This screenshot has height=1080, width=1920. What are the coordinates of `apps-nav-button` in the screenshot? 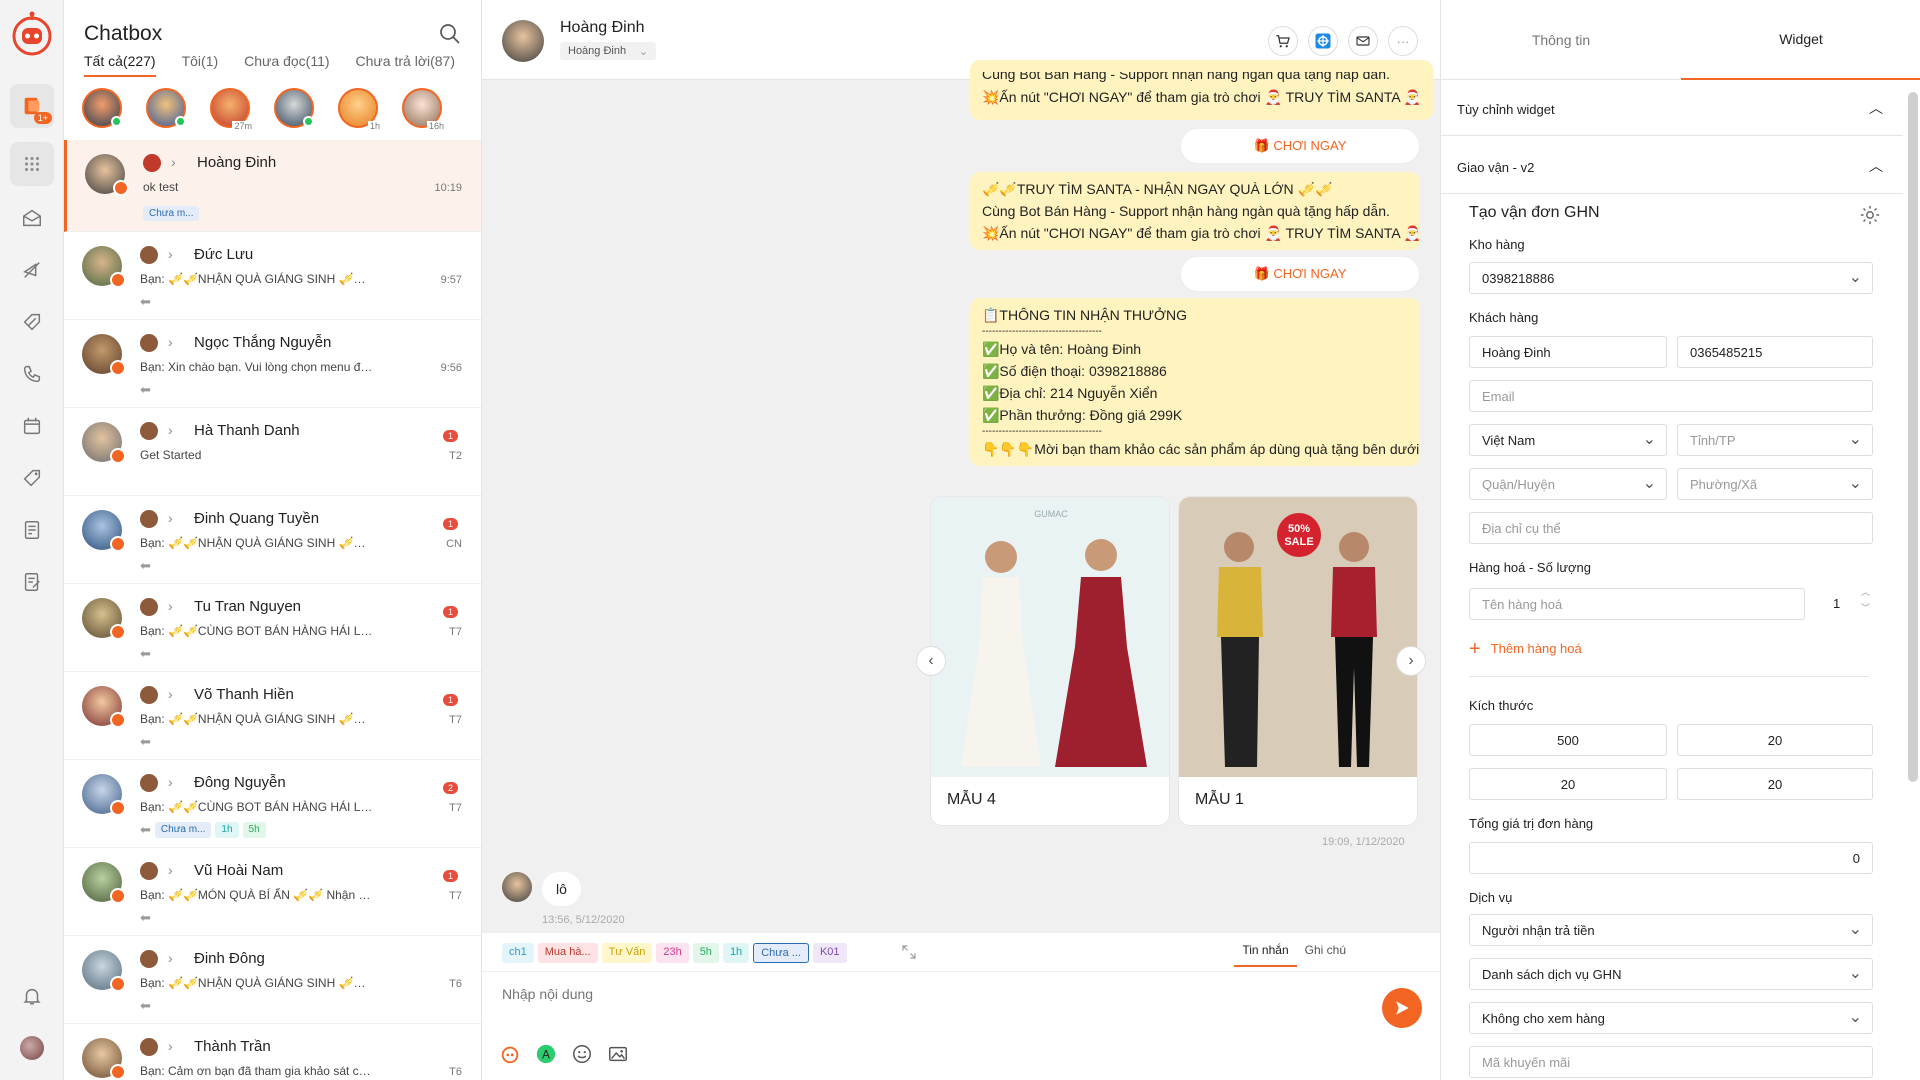 It's located at (32, 164).